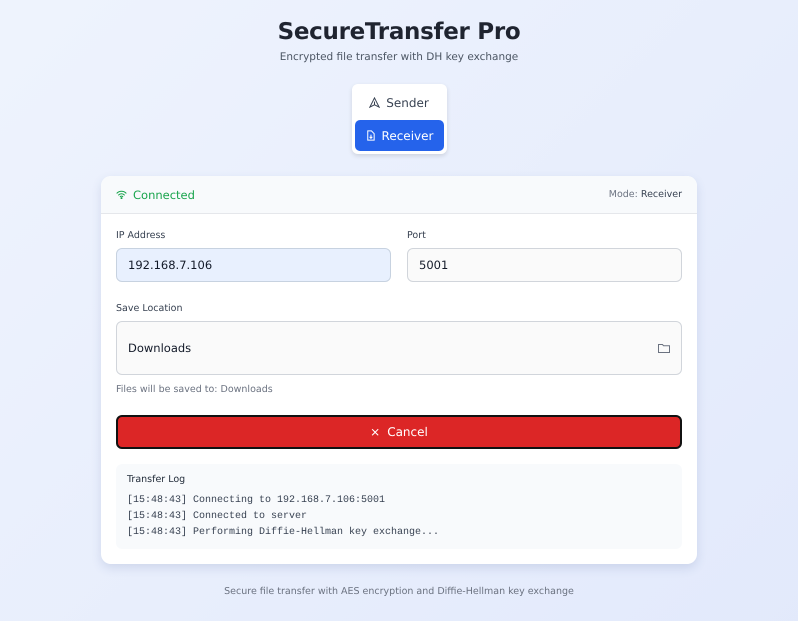  What do you see at coordinates (217, 517) in the screenshot?
I see `log-line: [15:48:43] Connected to server` at bounding box center [217, 517].